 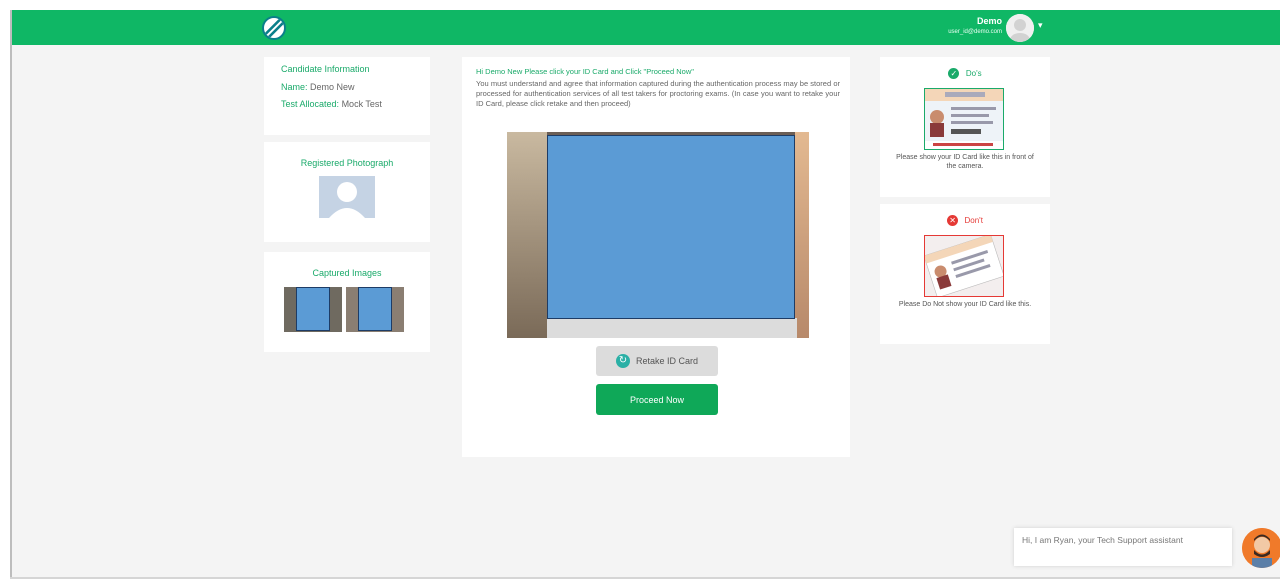 I want to click on caret-down-icon: ▾, so click(x=1040, y=25).